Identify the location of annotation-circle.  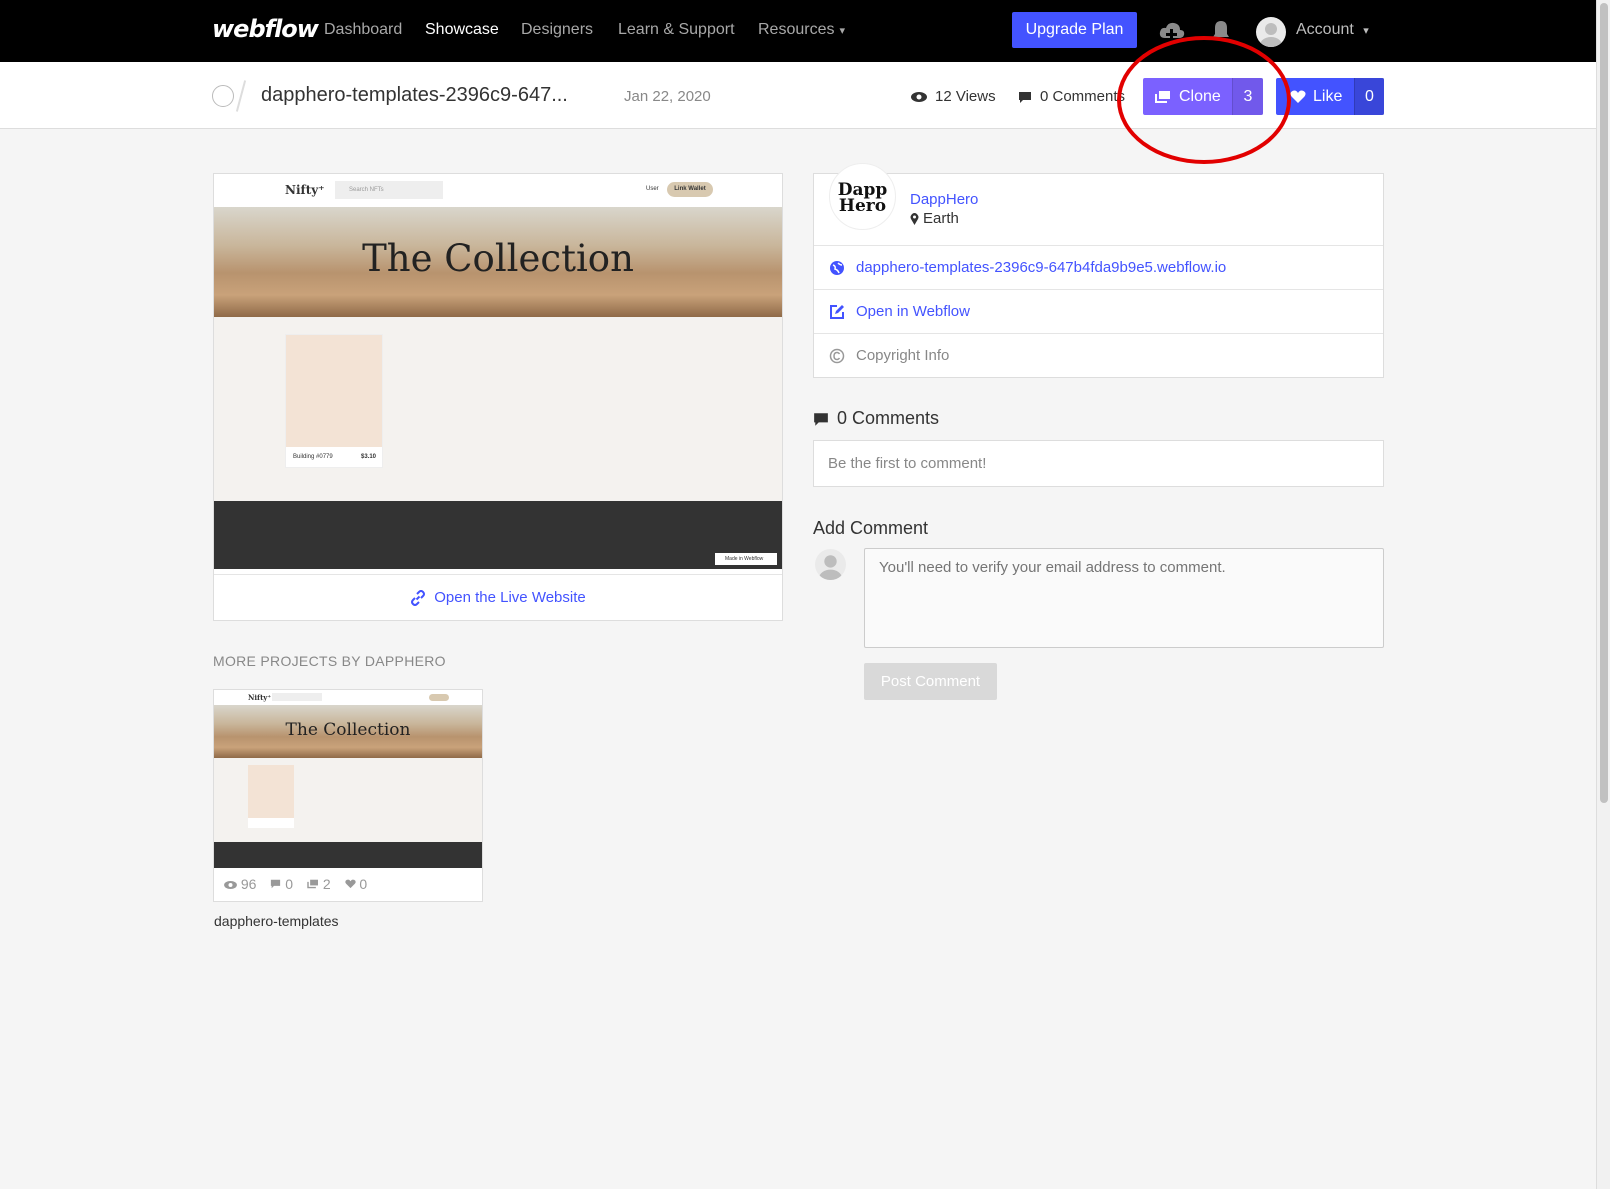
(1204, 100).